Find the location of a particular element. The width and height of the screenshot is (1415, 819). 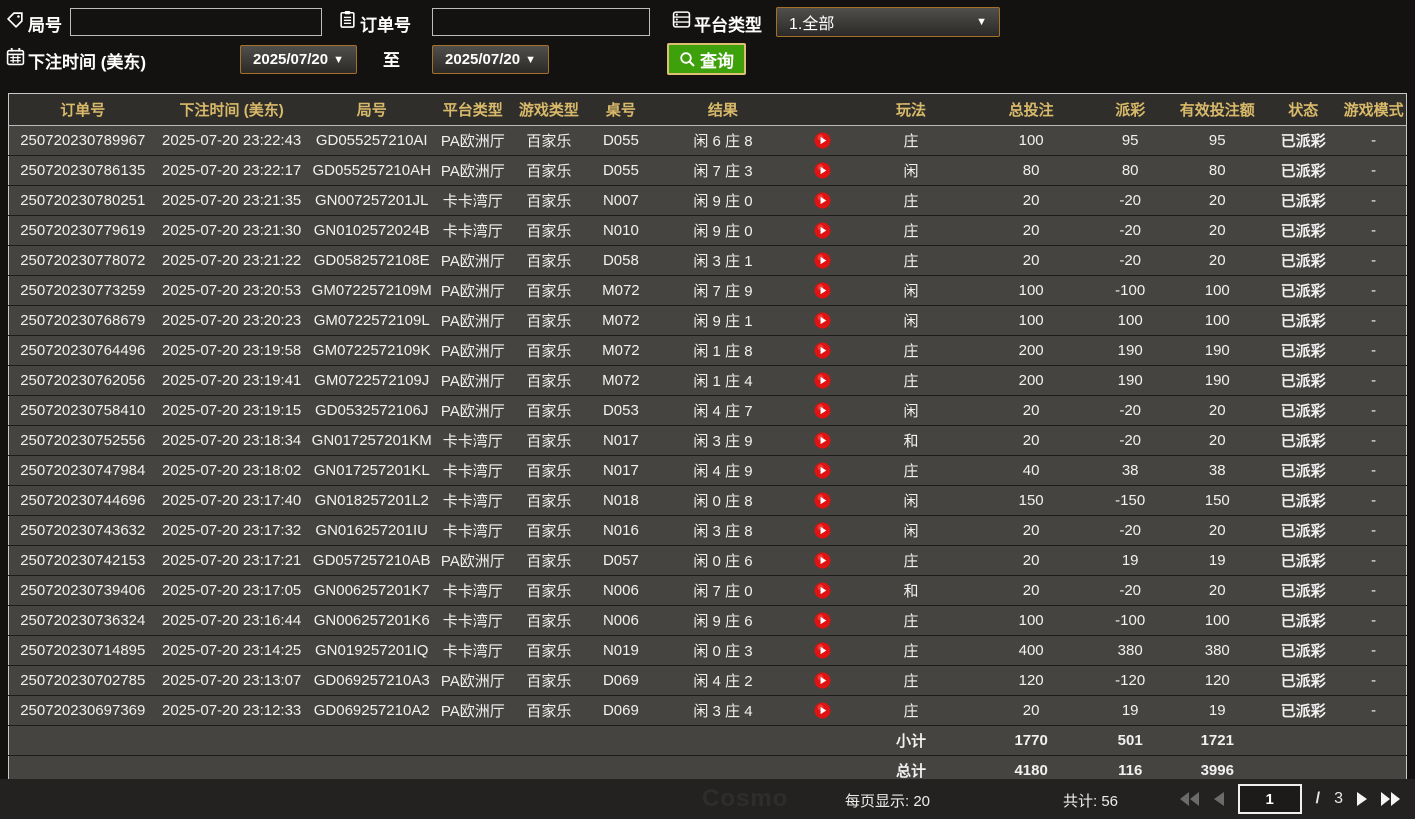

search-button: 查询 is located at coordinates (706, 59).